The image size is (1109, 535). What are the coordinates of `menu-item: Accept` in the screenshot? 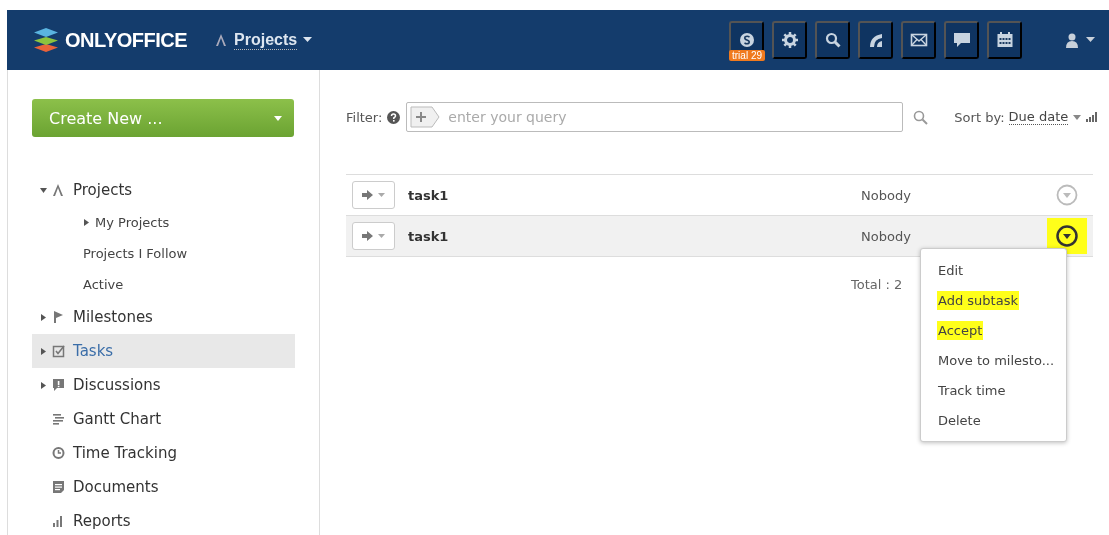 It's located at (960, 330).